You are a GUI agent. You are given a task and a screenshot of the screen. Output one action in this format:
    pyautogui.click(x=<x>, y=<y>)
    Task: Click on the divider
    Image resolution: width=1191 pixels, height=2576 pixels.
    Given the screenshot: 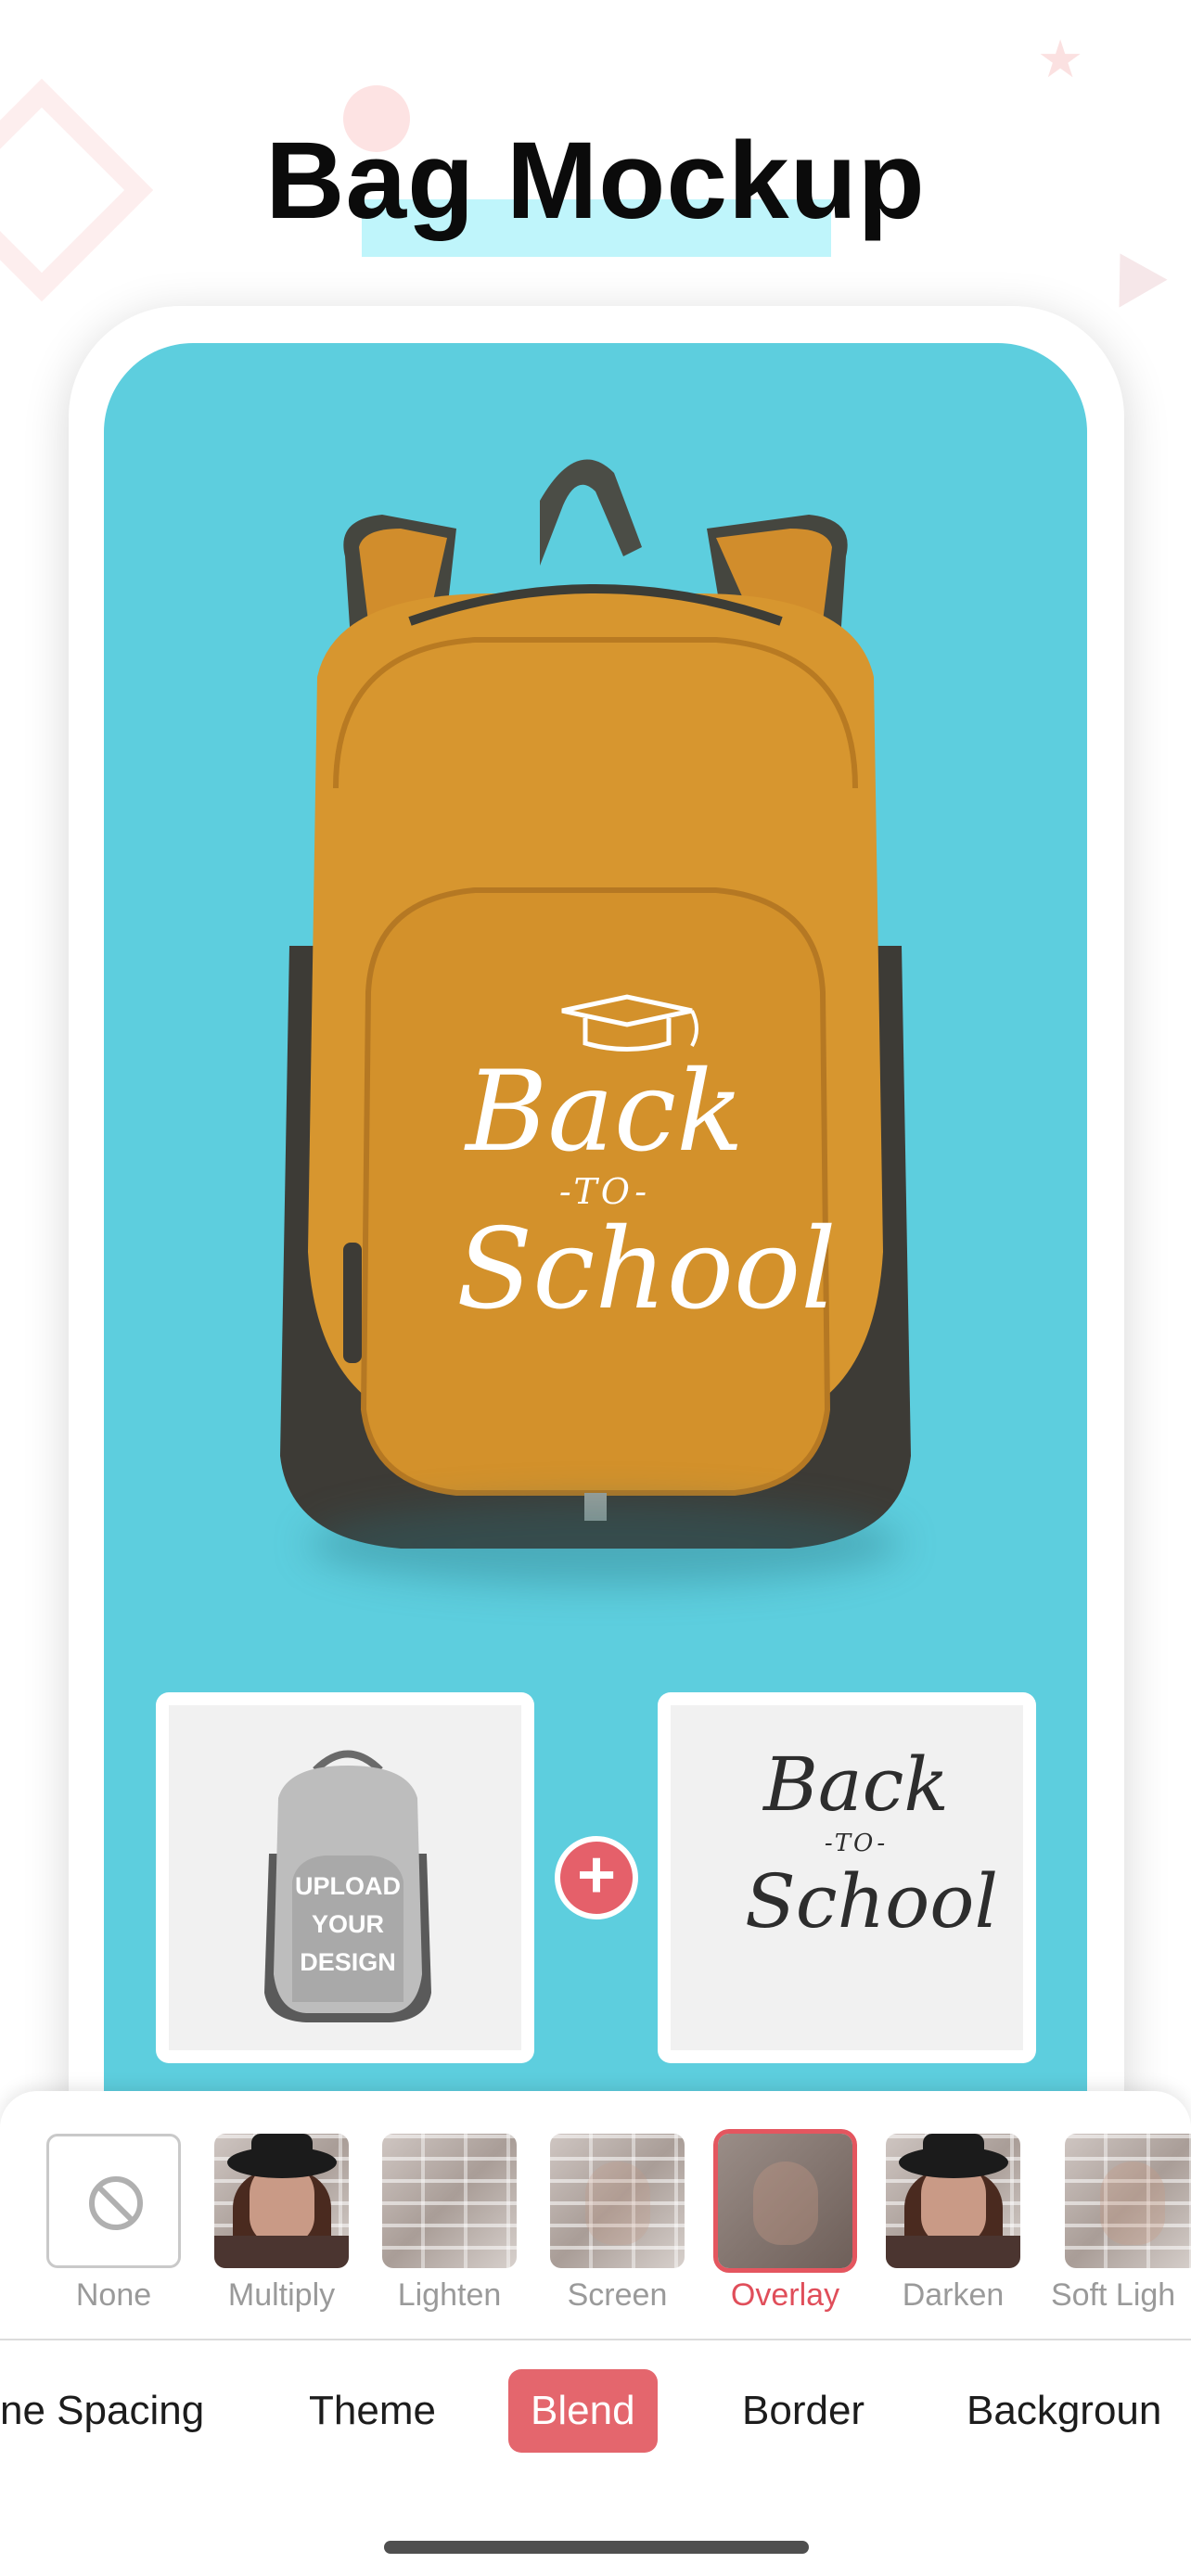 What is the action you would take?
    pyautogui.click(x=595, y=2339)
    